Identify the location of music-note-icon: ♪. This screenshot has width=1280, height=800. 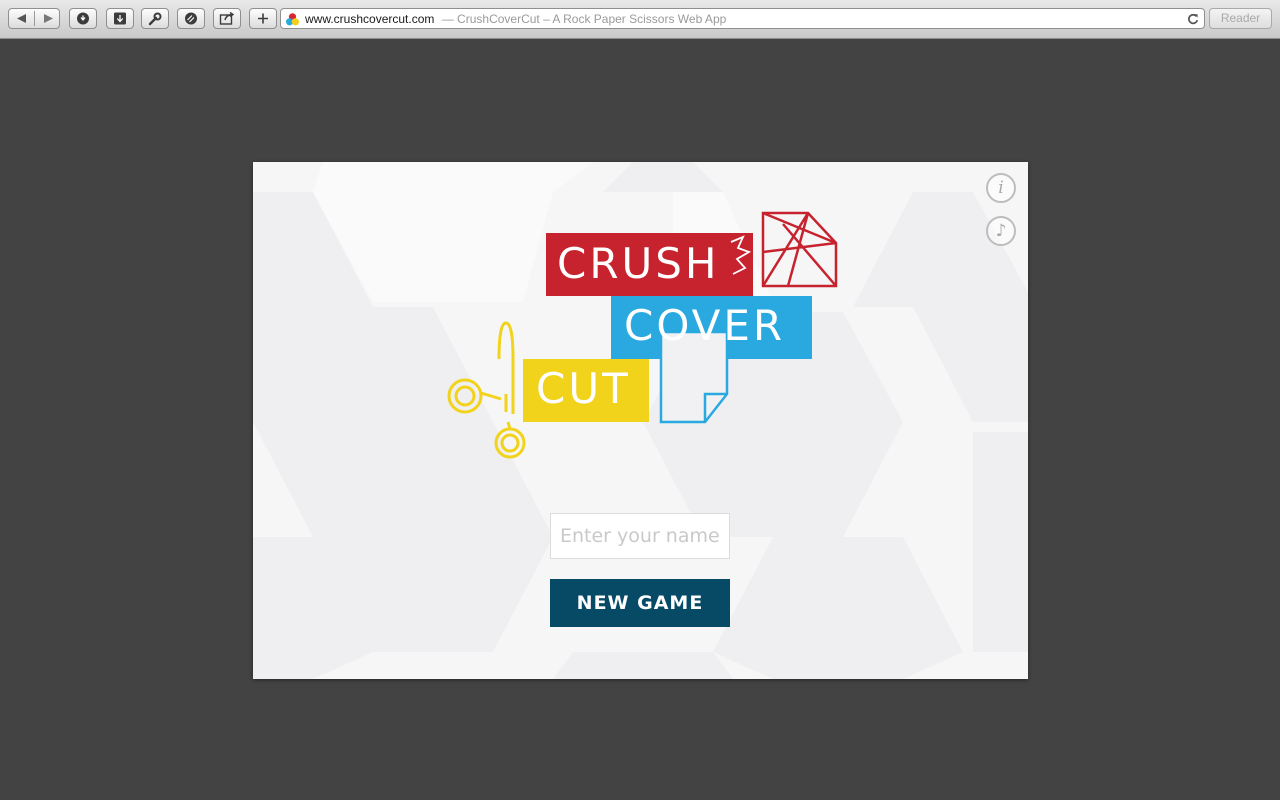
(1001, 231).